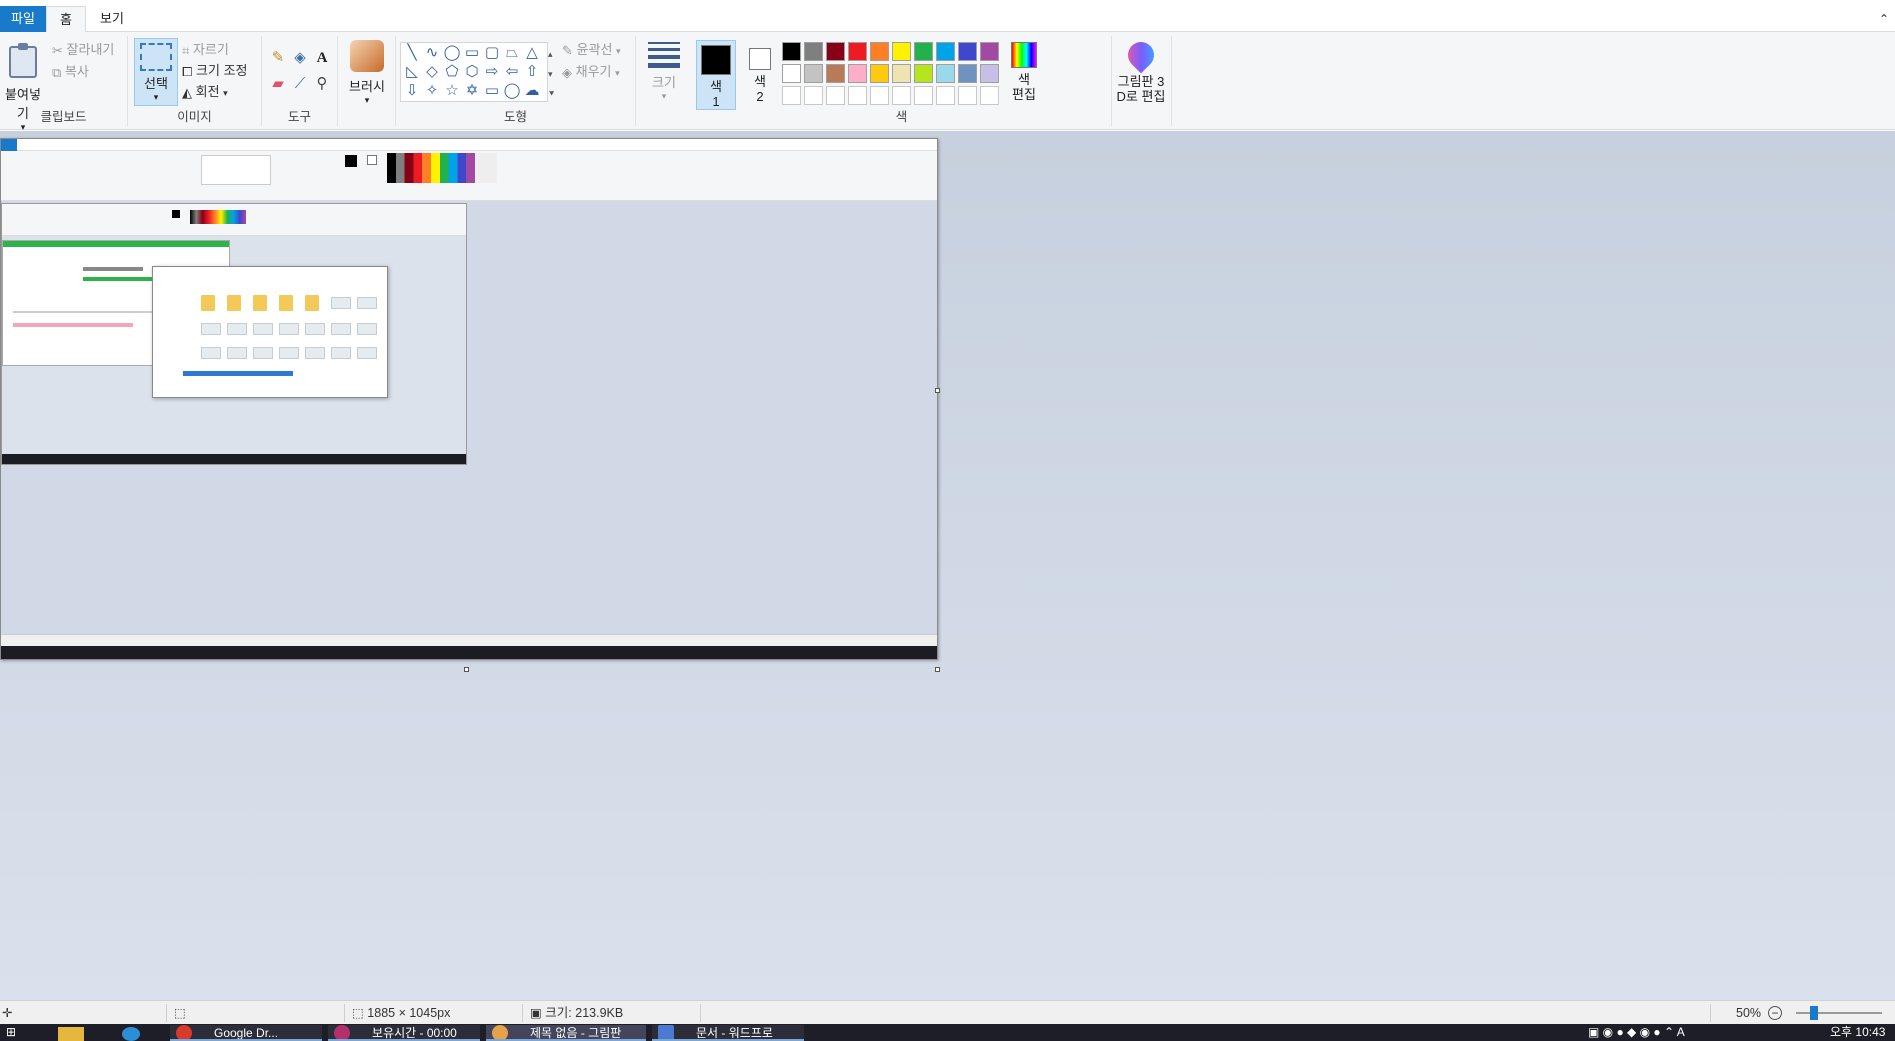 The height and width of the screenshot is (1041, 1895). I want to click on zoom-out-icon: −, so click(1775, 1013).